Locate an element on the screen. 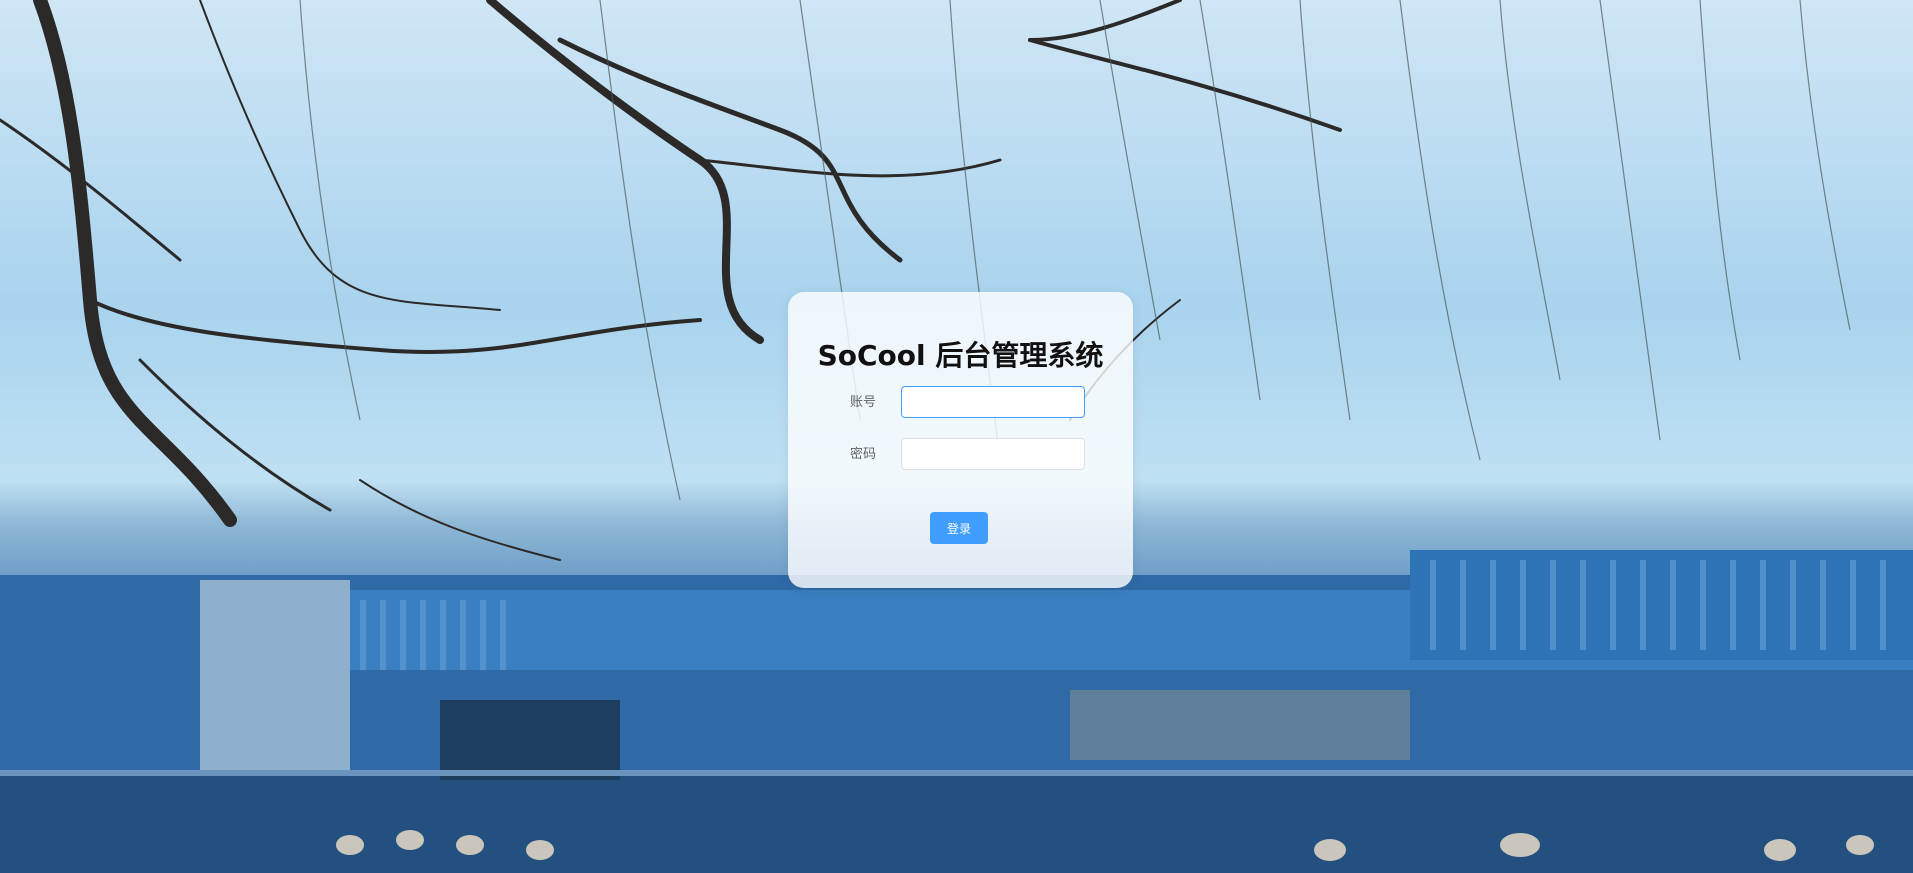 This screenshot has height=873, width=1913. login-button: 登录 is located at coordinates (959, 528).